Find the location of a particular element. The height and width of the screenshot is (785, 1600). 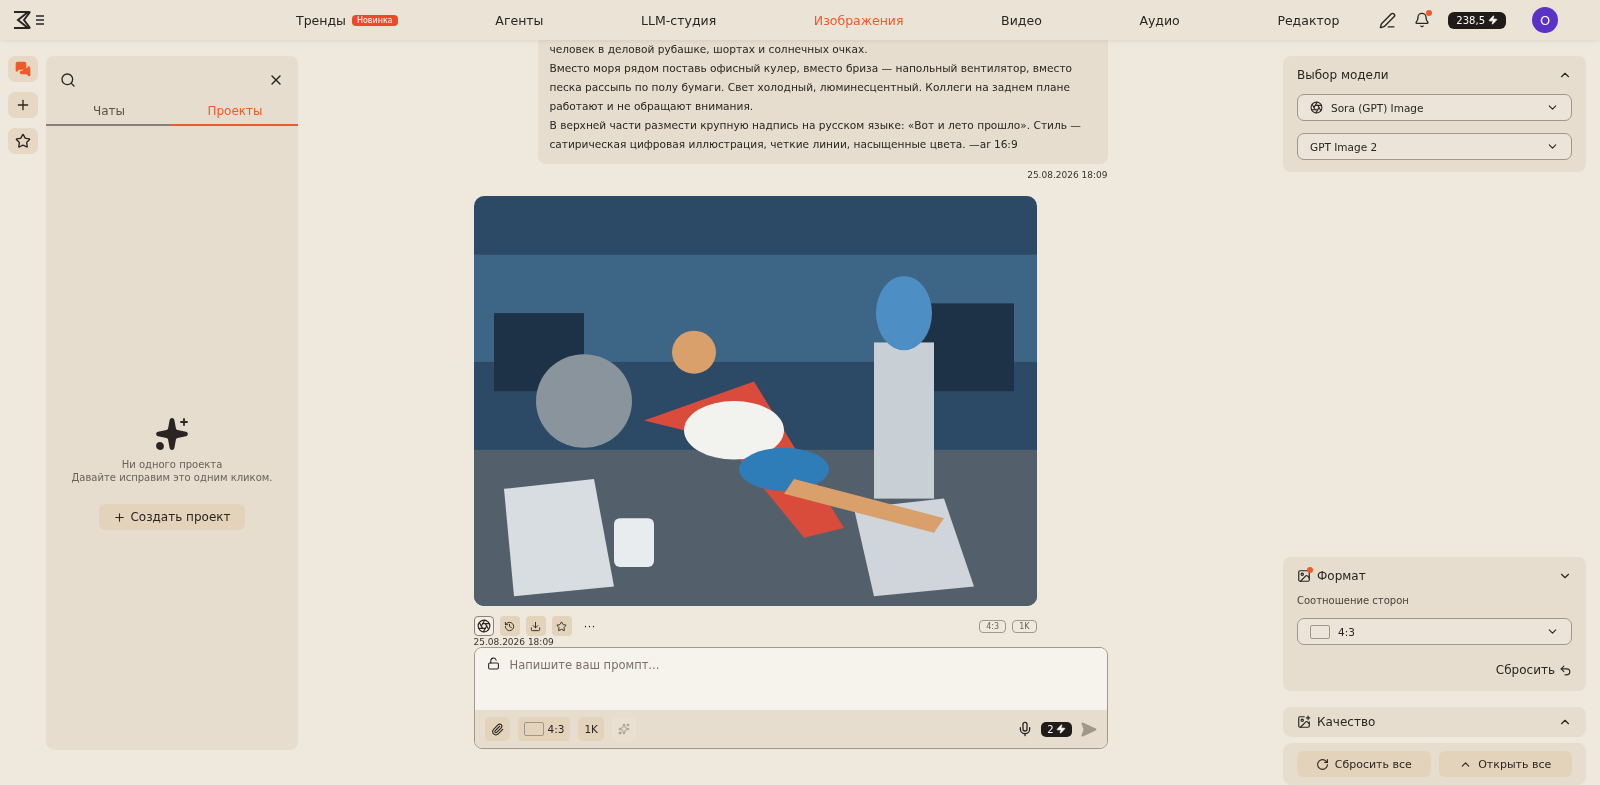

nav-link: Тренды Новинка is located at coordinates (347, 20).